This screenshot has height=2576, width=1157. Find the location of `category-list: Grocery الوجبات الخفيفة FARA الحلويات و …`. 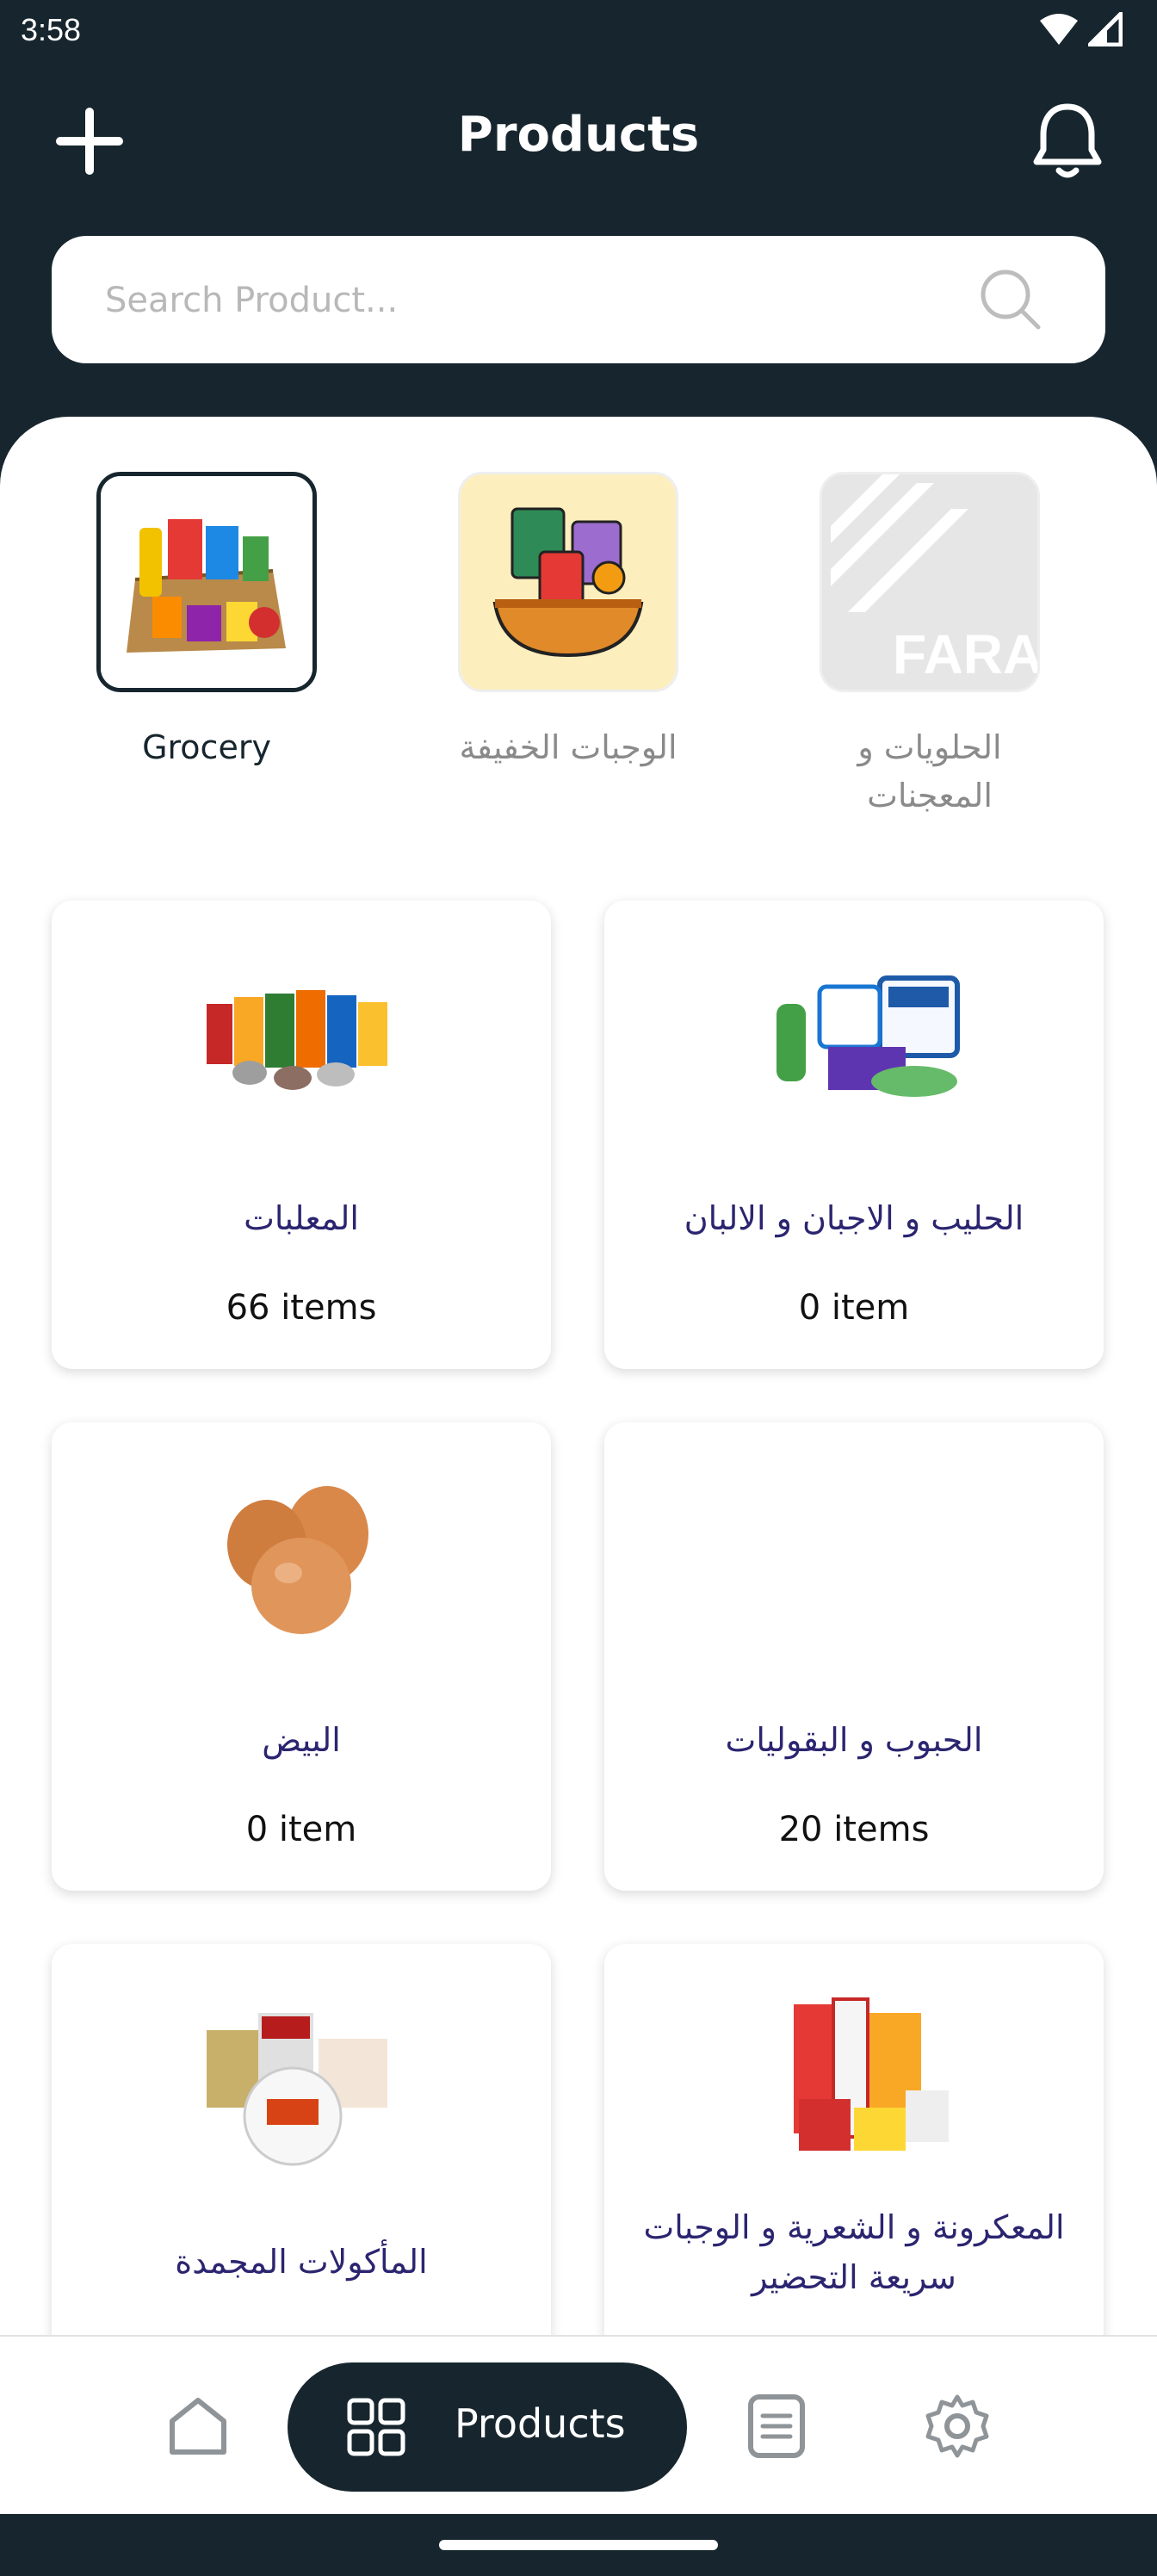

category-list: Grocery الوجبات الخفيفة FARA الحلويات و … is located at coordinates (579, 644).